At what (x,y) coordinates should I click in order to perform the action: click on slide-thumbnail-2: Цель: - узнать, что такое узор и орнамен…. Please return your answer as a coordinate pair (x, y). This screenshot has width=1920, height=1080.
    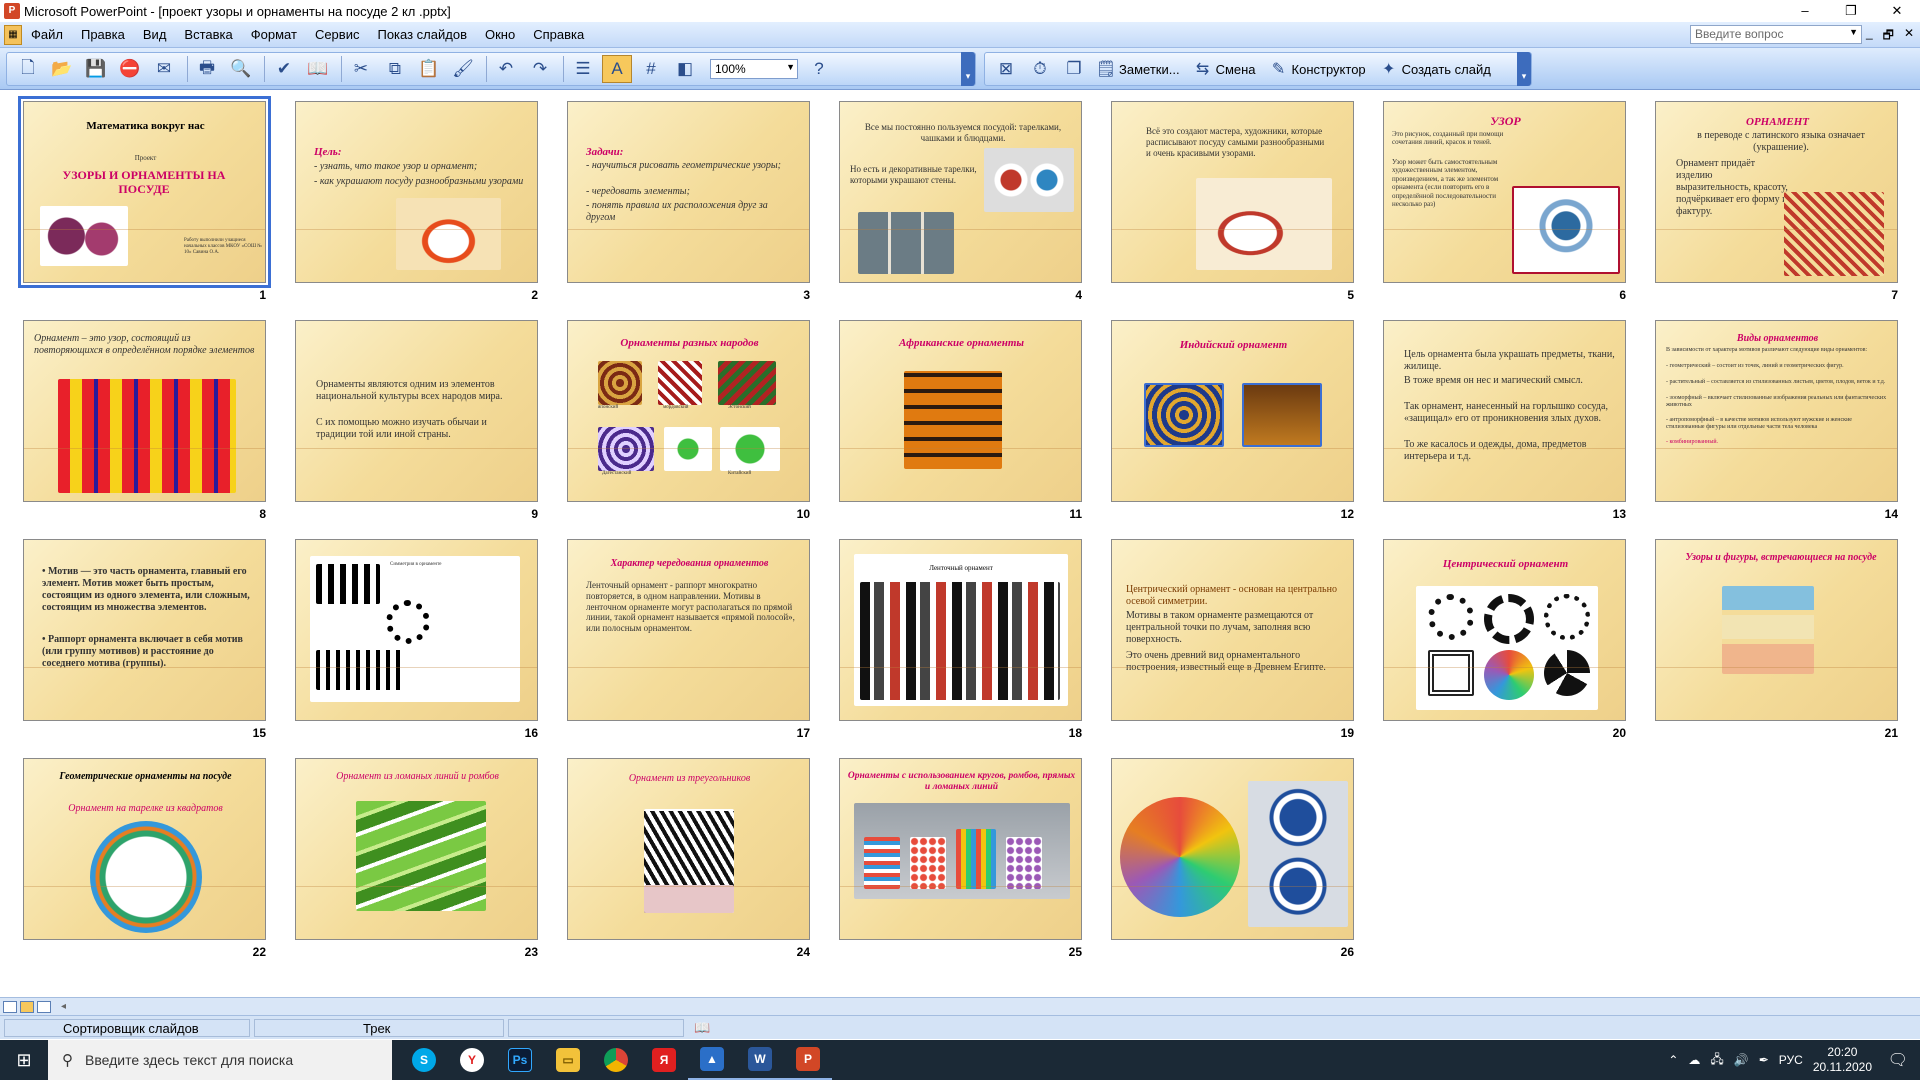
    Looking at the image, I should click on (416, 192).